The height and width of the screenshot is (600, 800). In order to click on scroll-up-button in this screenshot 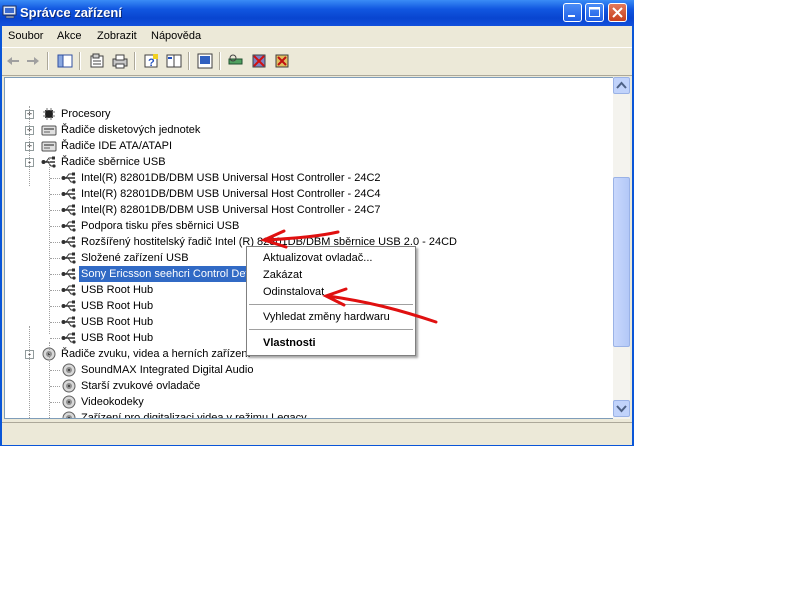, I will do `click(621, 85)`.